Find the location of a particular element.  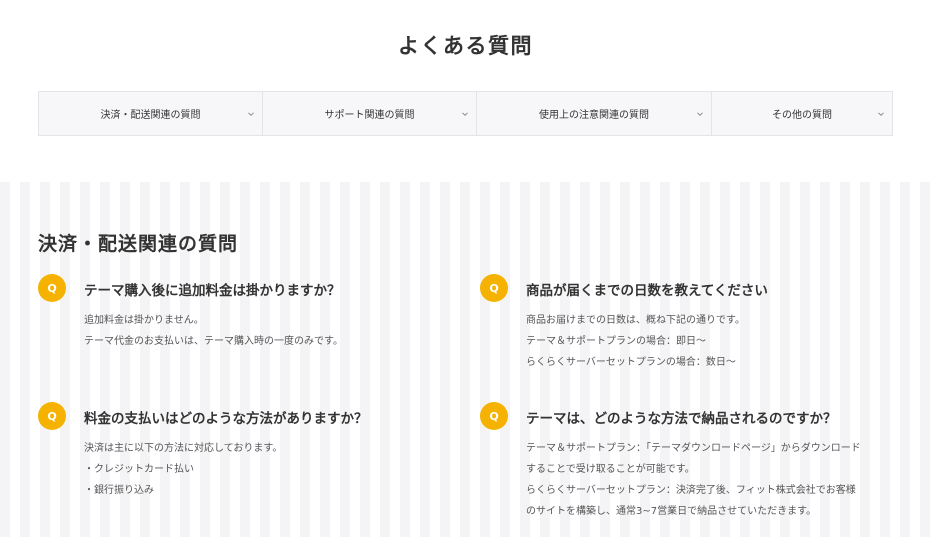

answer-line: 決済は主に以下の方法に対応しております。 is located at coordinates (183, 448).